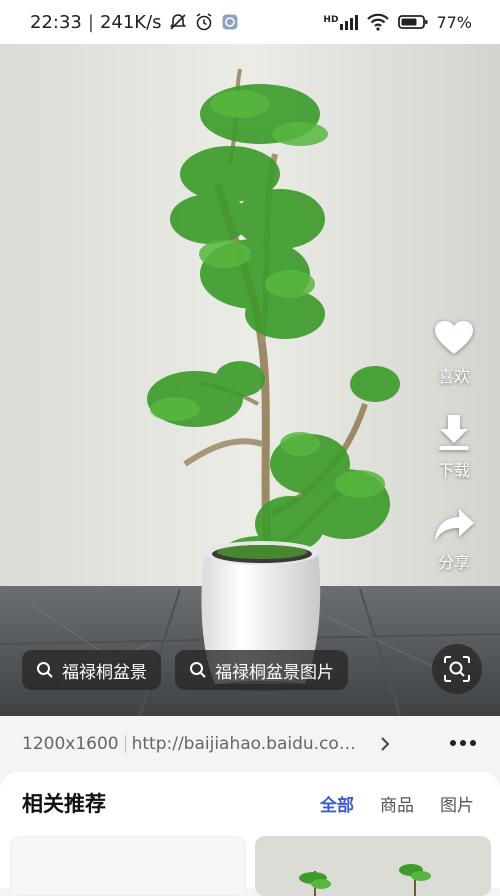 This screenshot has height=896, width=500. Describe the element at coordinates (125, 744) in the screenshot. I see `info-separator` at that location.